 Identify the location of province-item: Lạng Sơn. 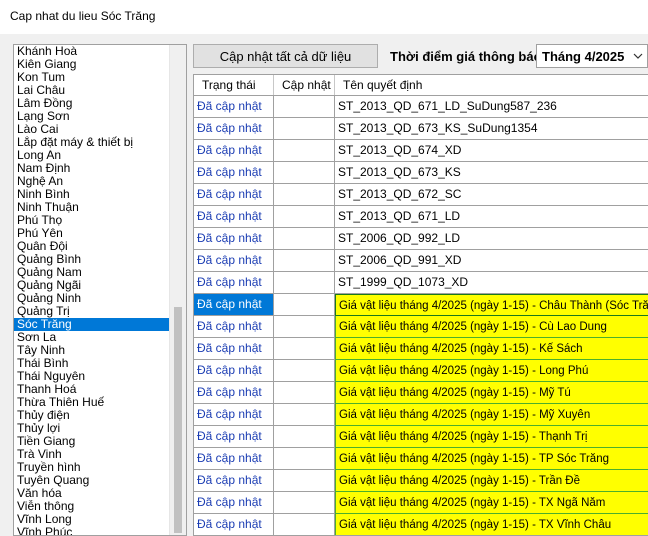
(92, 116).